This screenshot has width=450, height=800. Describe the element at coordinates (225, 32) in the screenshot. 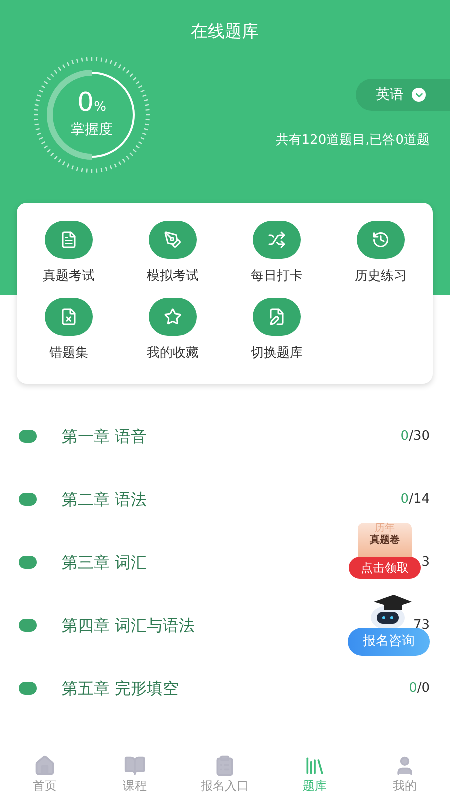

I see `page-title: 在线题库` at that location.